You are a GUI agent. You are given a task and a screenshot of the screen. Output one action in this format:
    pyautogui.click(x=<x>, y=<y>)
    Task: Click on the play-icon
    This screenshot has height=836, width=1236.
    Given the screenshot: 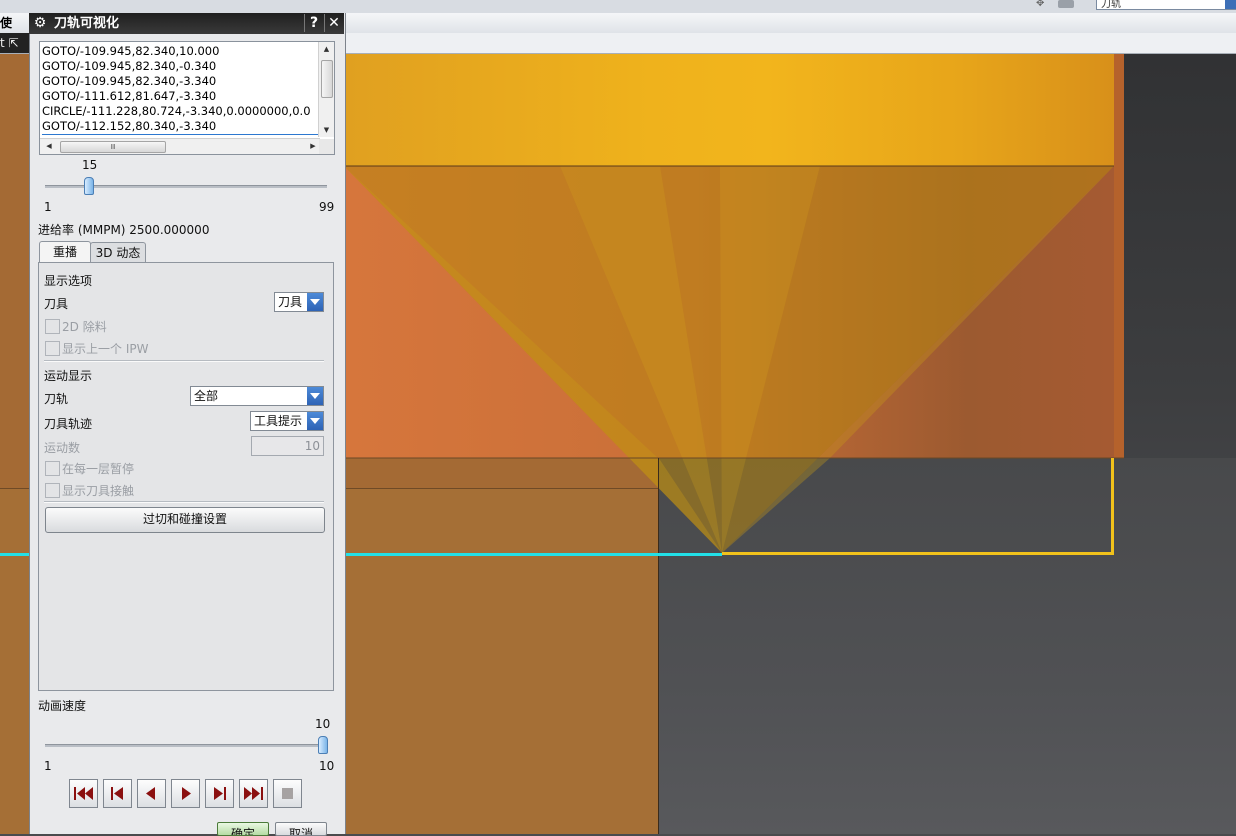 What is the action you would take?
    pyautogui.click(x=186, y=793)
    